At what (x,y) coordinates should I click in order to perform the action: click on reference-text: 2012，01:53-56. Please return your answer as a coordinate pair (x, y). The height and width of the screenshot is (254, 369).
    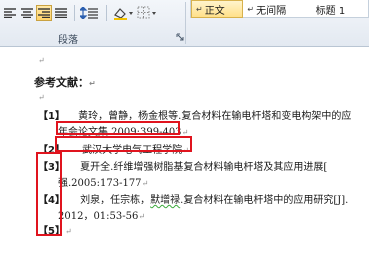
    Looking at the image, I should click on (98, 216).